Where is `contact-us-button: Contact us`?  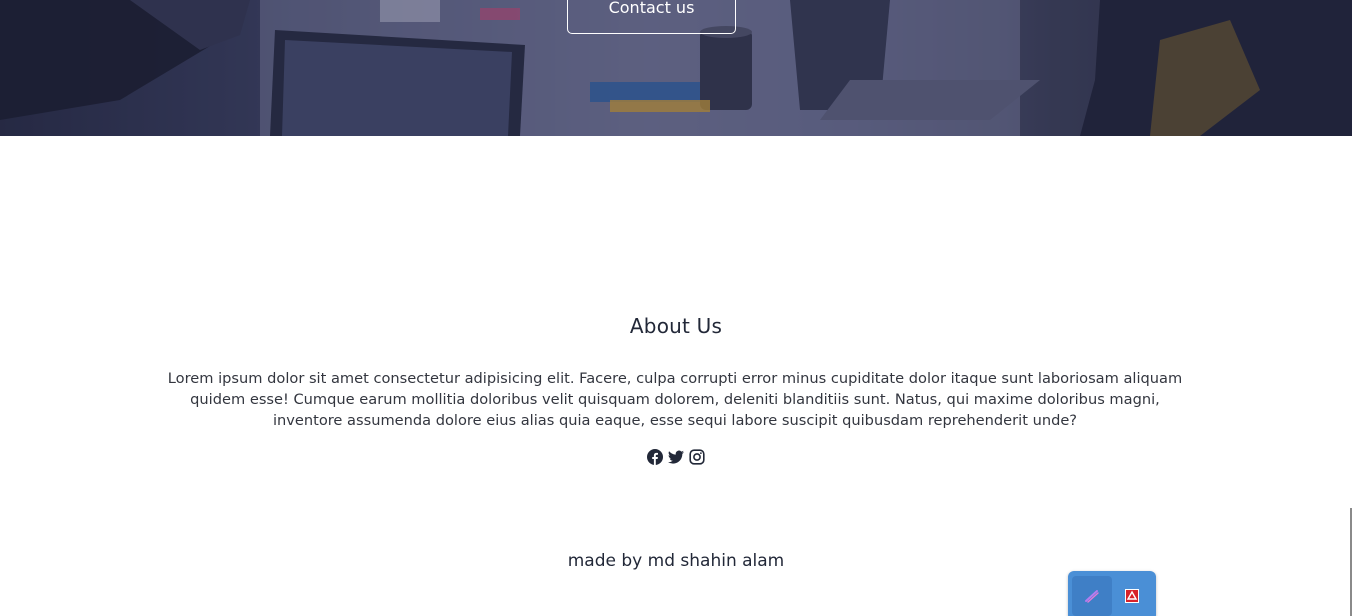 contact-us-button: Contact us is located at coordinates (651, 17).